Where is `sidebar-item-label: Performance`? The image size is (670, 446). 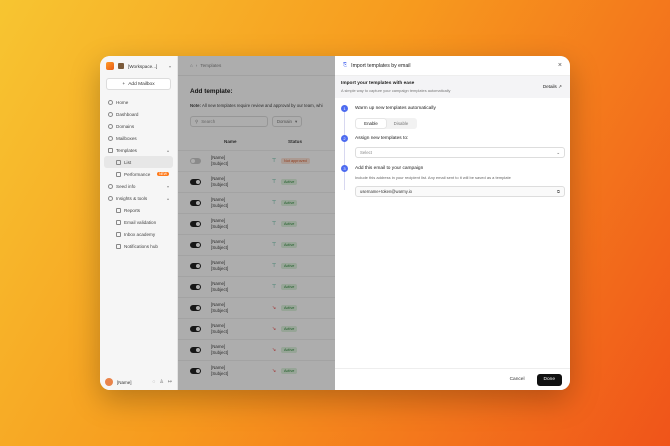
sidebar-item-label: Performance is located at coordinates (137, 174).